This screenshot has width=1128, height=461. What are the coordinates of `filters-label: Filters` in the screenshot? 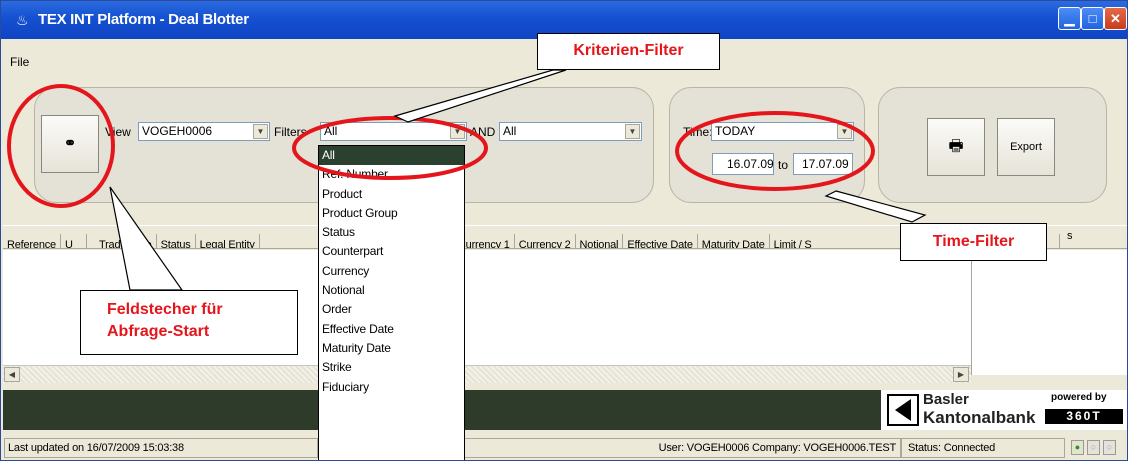 It's located at (290, 132).